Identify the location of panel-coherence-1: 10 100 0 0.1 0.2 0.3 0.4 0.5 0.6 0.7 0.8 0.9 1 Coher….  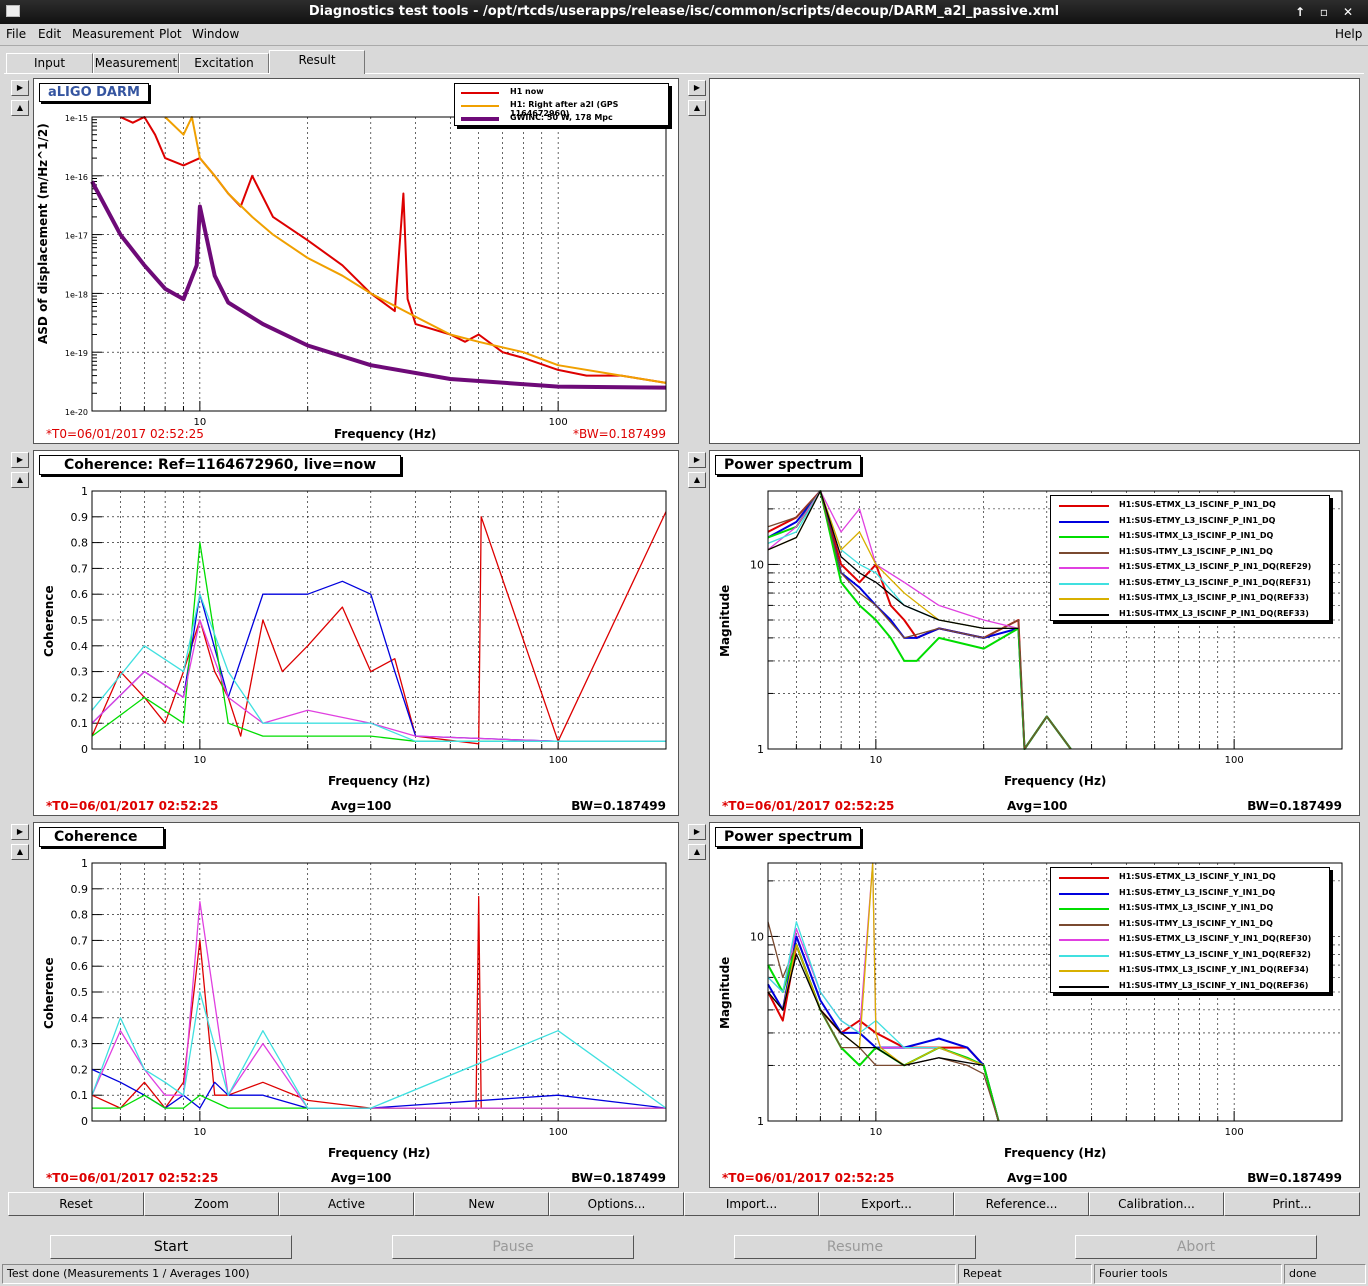
(356, 633).